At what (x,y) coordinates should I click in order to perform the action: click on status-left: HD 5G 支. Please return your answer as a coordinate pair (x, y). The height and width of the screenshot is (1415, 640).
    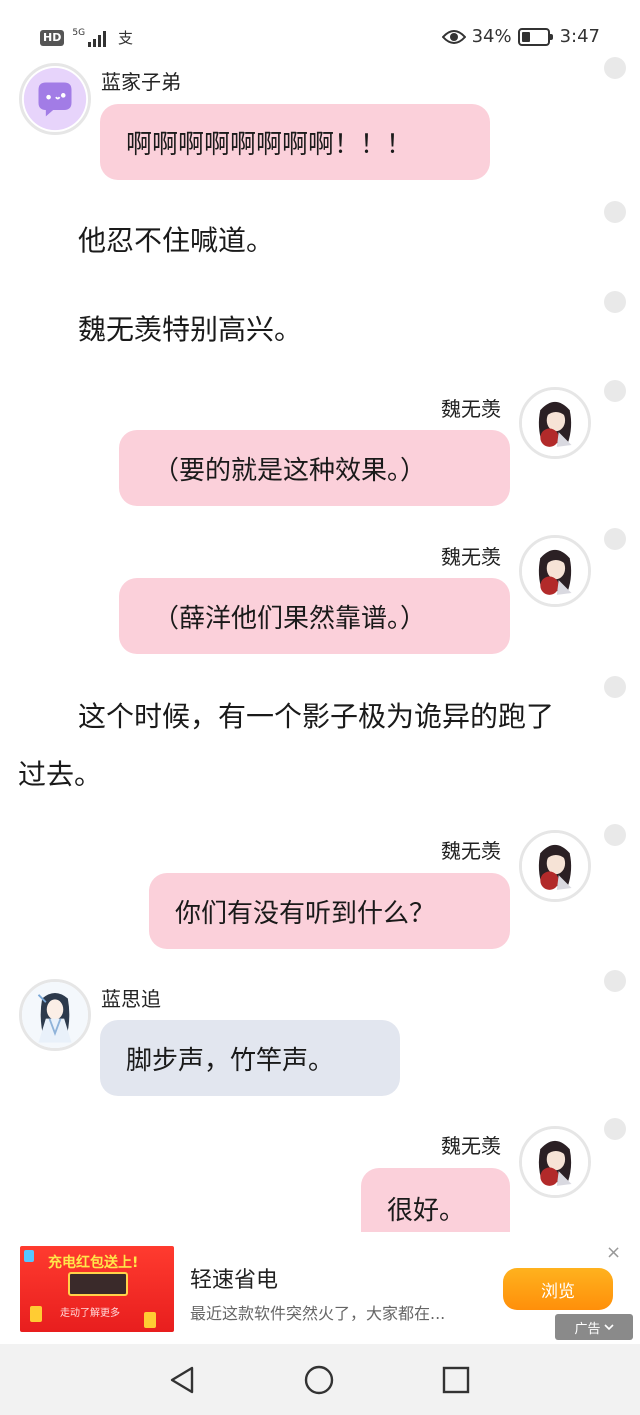
    Looking at the image, I should click on (86, 37).